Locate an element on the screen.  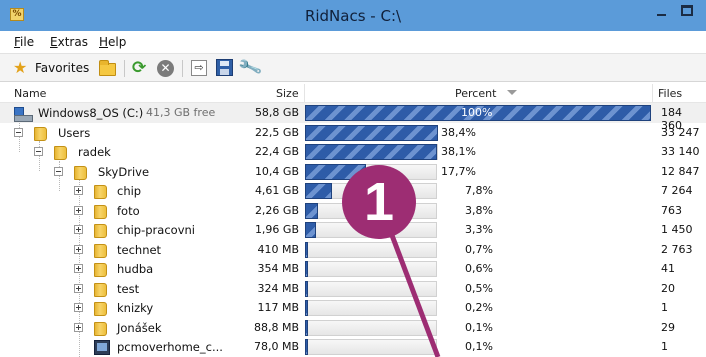
row-files: 12 847 is located at coordinates (680, 171).